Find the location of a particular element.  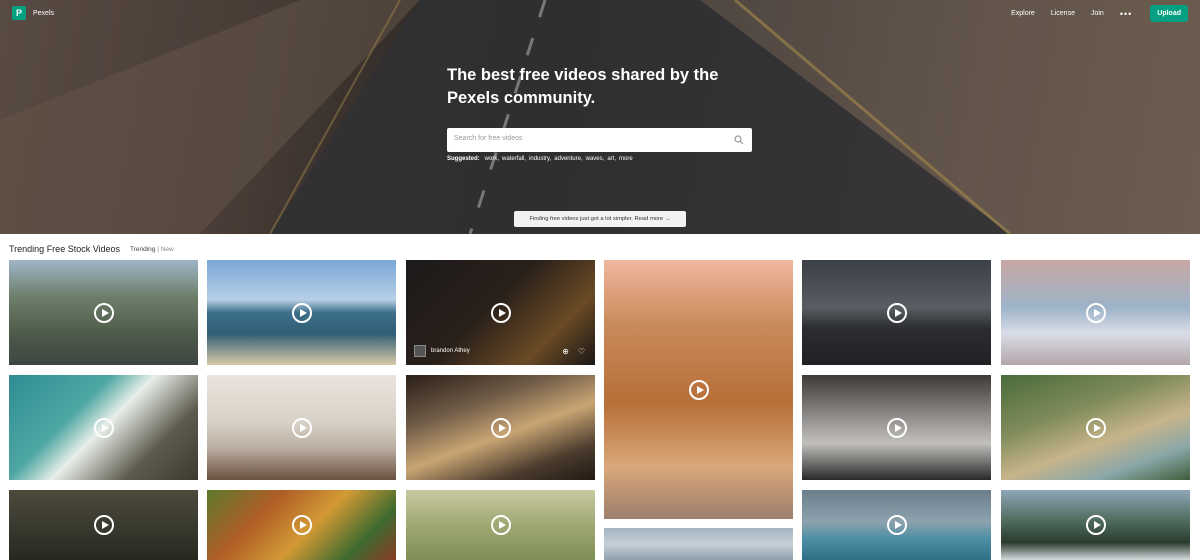

tile-snow-sunset is located at coordinates (1095, 312).